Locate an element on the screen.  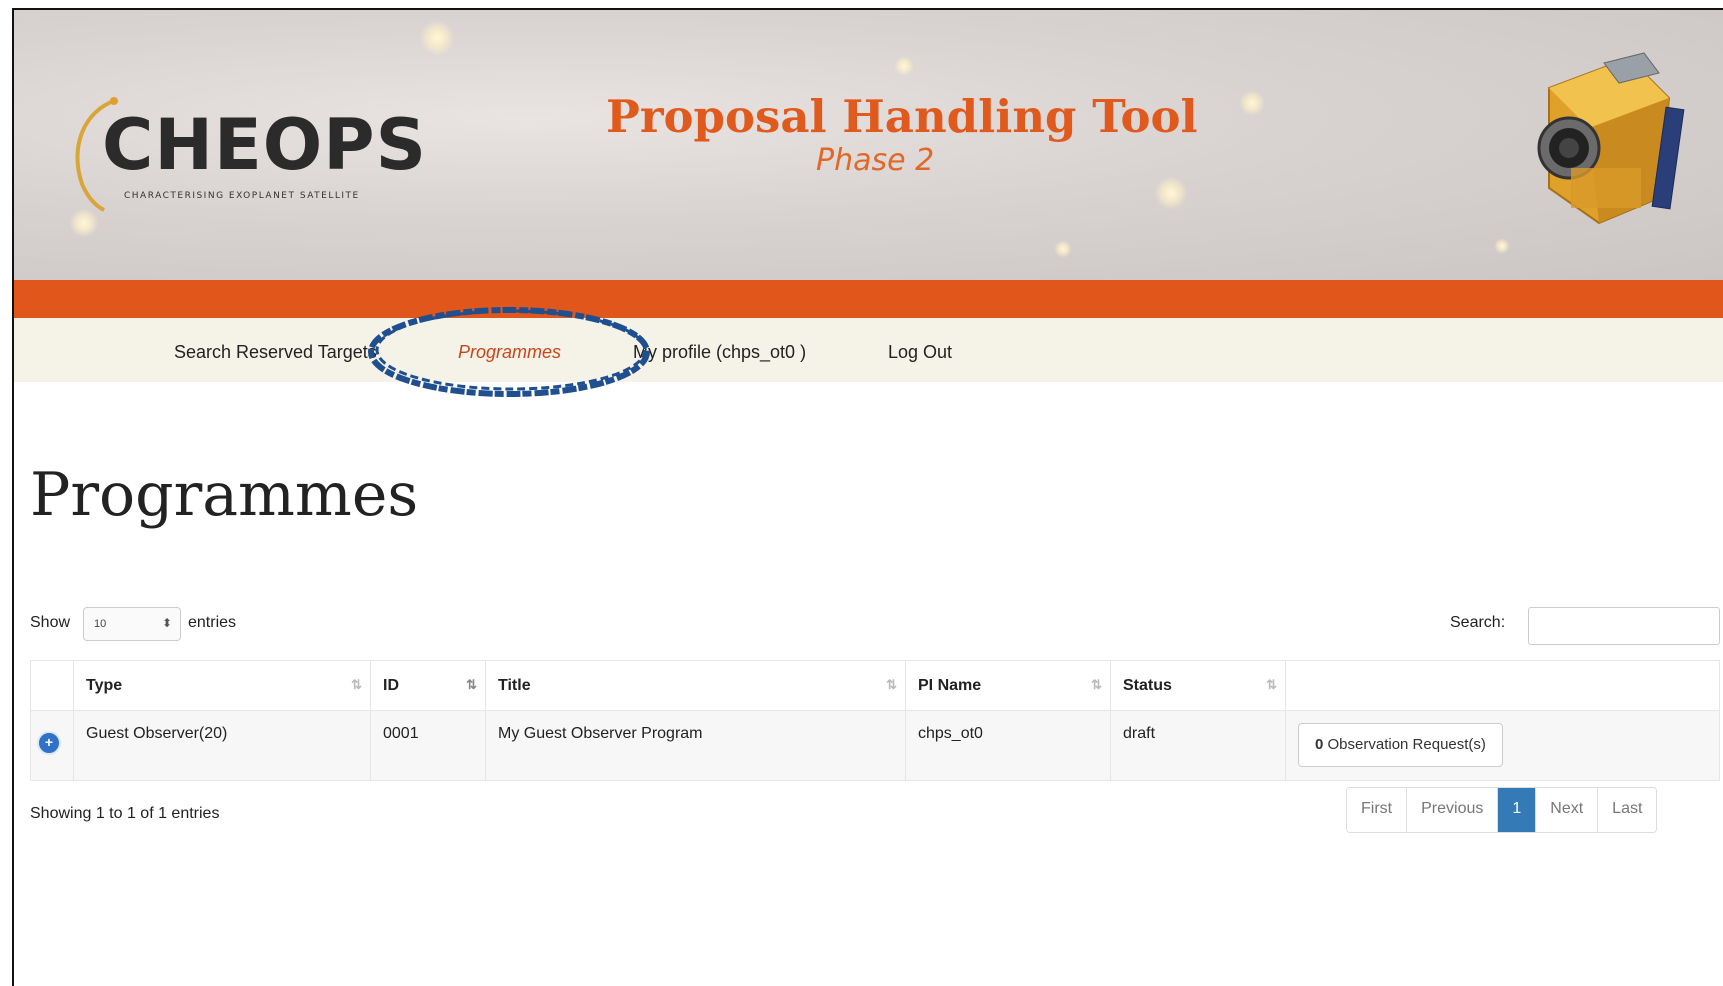
column-header-label: Type is located at coordinates (104, 685).